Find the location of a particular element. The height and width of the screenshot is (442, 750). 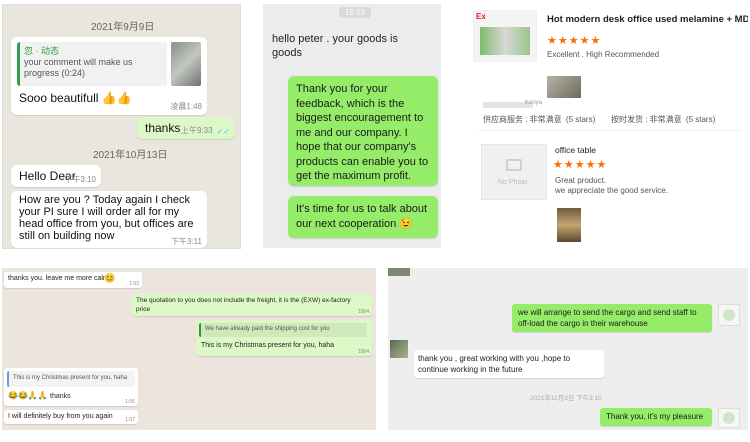

message-bubble-outgoing: thanks 上午9:33 ✓✓ is located at coordinates (186, 128).